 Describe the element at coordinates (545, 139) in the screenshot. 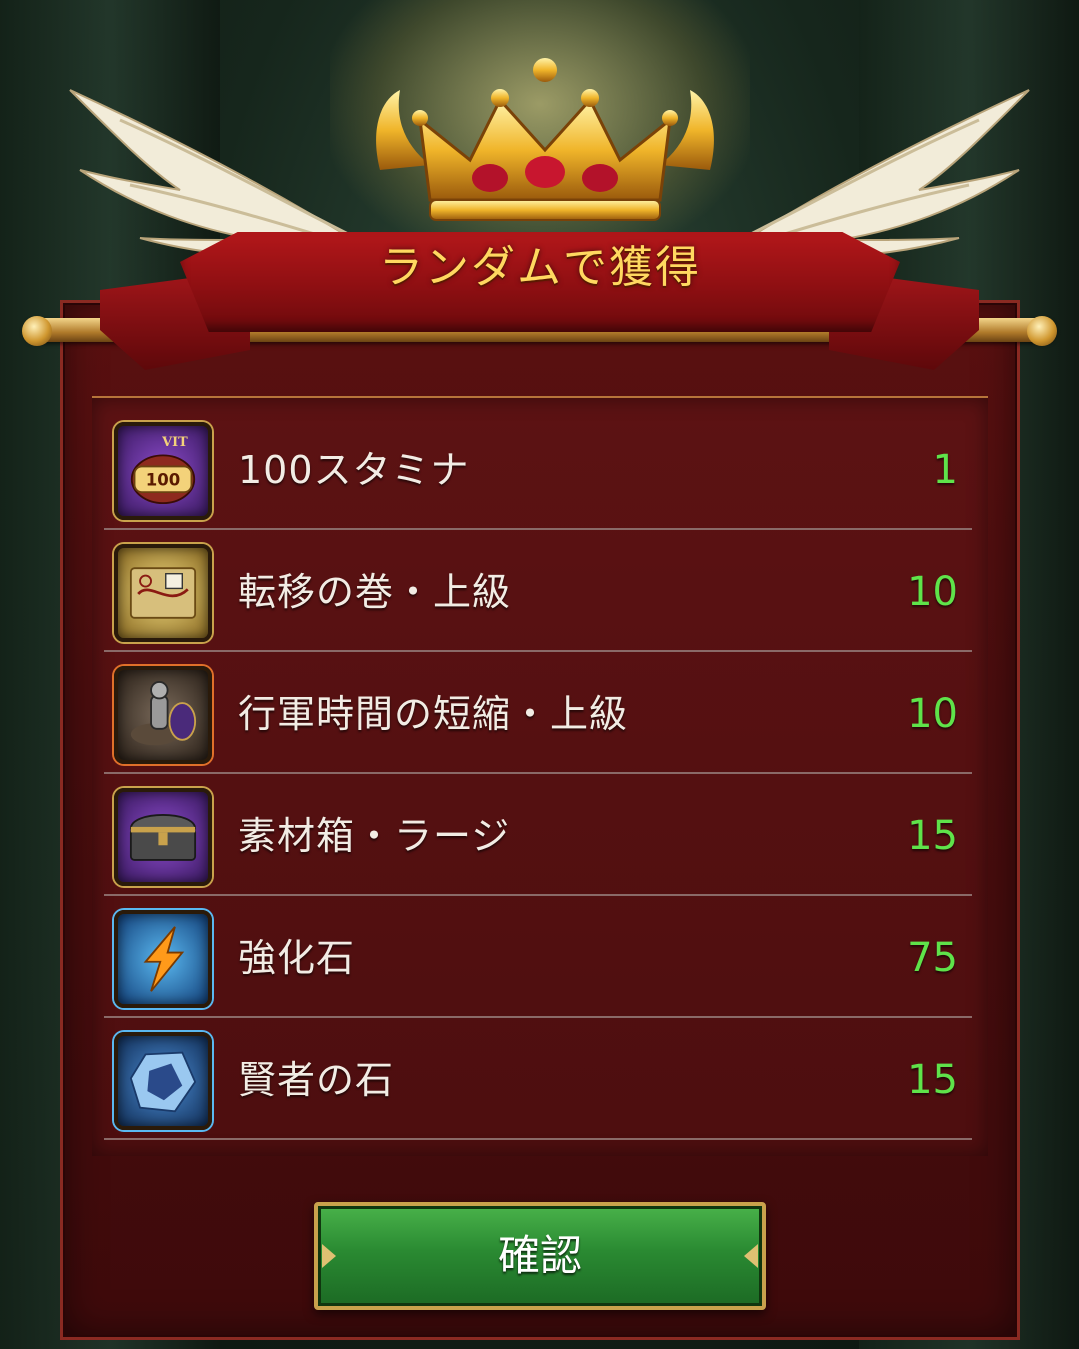

I see `crown-icon` at that location.